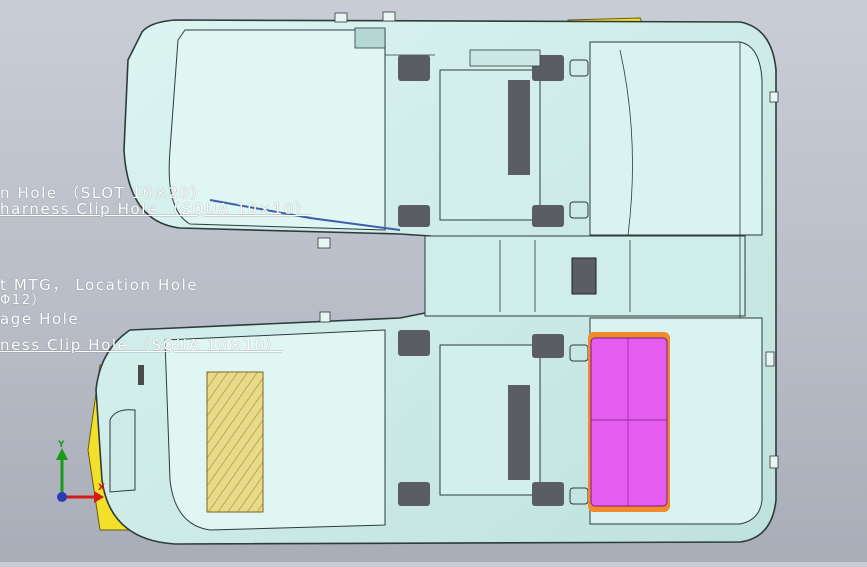 The width and height of the screenshot is (867, 567). I want to click on slot-lower-long, so click(519, 432).